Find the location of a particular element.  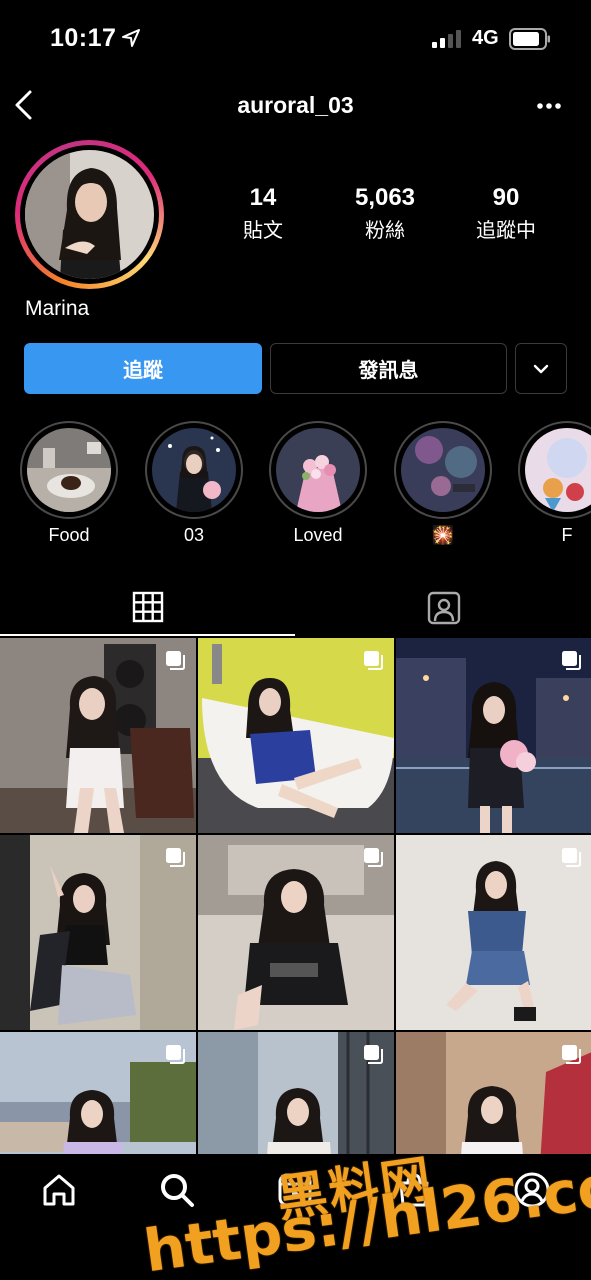

chevron-down-icon is located at coordinates (541, 368).